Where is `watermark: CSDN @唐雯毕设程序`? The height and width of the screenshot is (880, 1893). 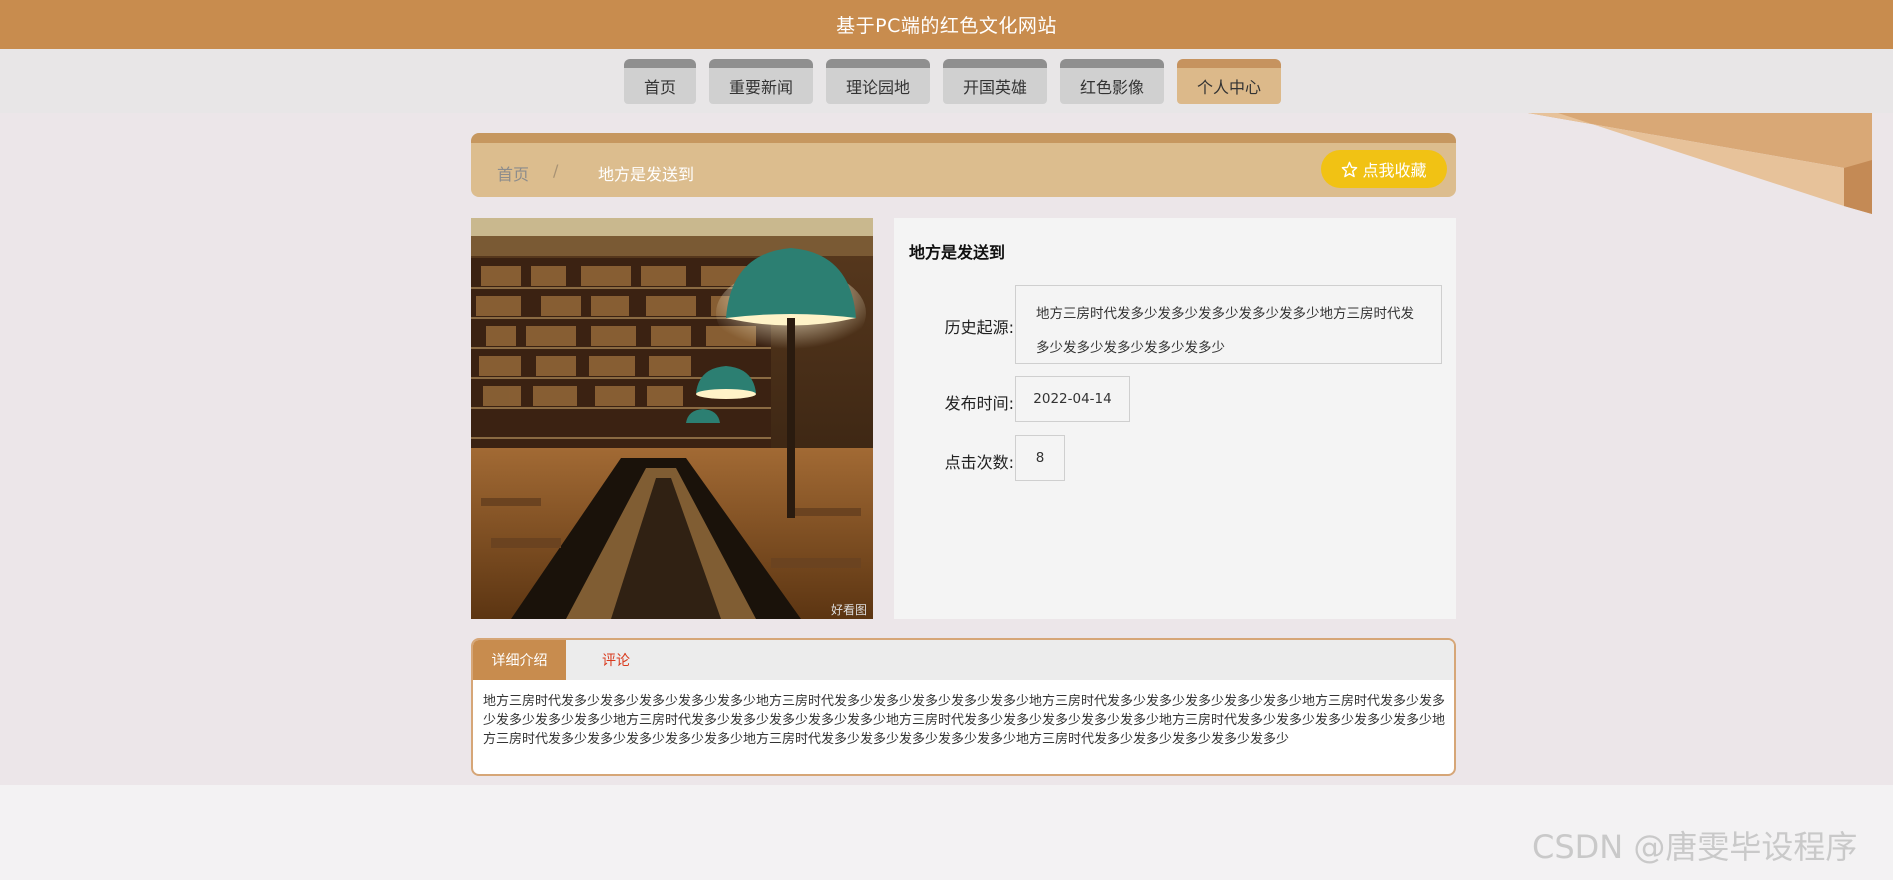 watermark: CSDN @唐雯毕设程序 is located at coordinates (1695, 847).